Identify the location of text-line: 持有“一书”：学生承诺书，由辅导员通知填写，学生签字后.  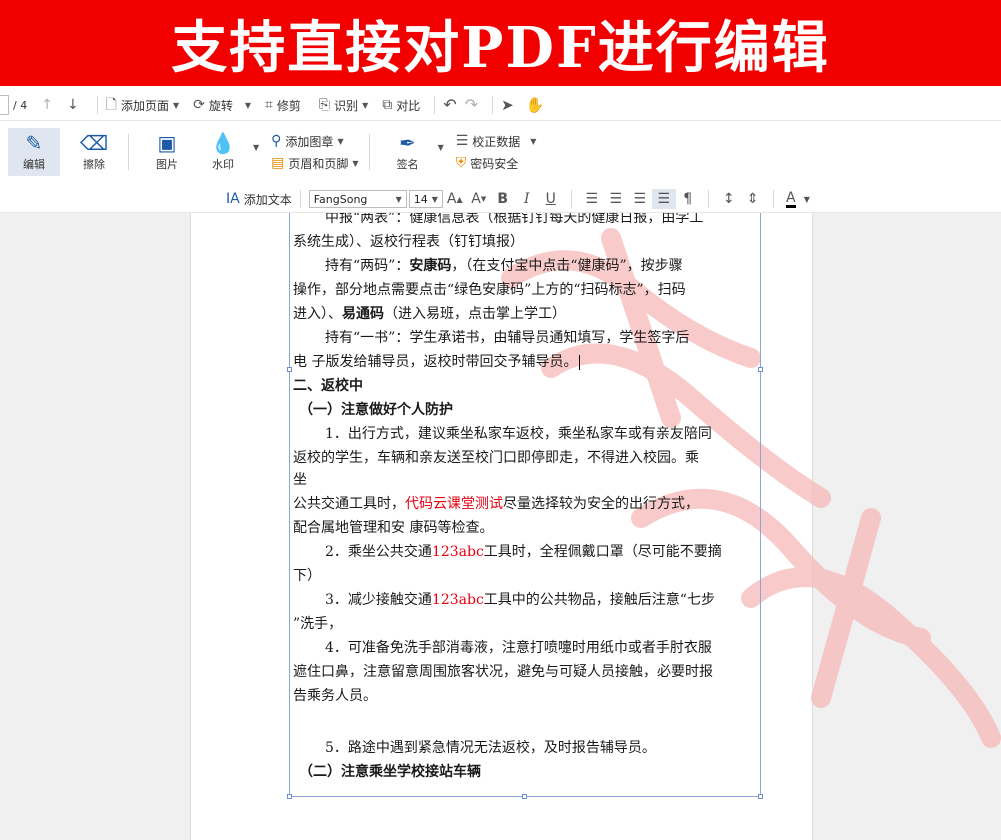
(507, 338).